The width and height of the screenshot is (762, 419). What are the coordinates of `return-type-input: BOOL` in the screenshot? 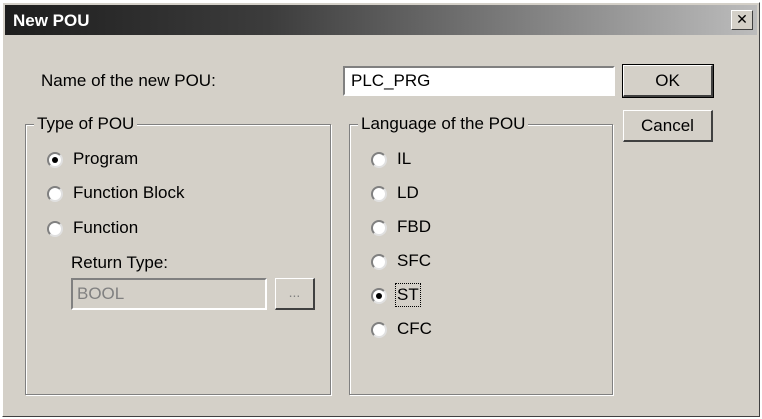 It's located at (169, 294).